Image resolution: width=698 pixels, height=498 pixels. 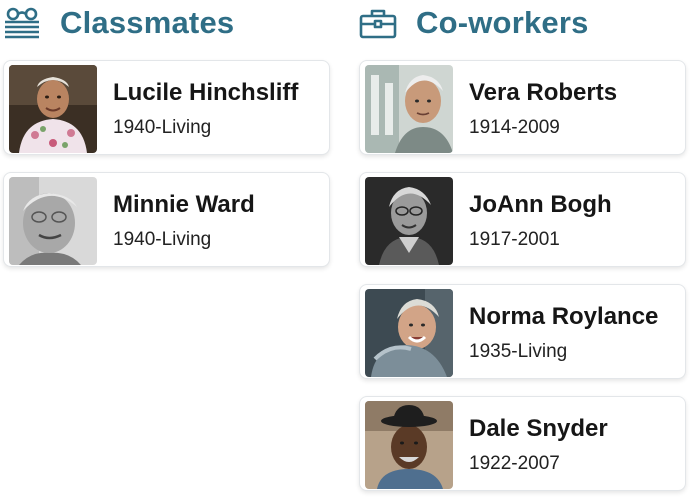 What do you see at coordinates (522, 443) in the screenshot?
I see `person-card-dale-snyder: Dale Snyder 1922-2007` at bounding box center [522, 443].